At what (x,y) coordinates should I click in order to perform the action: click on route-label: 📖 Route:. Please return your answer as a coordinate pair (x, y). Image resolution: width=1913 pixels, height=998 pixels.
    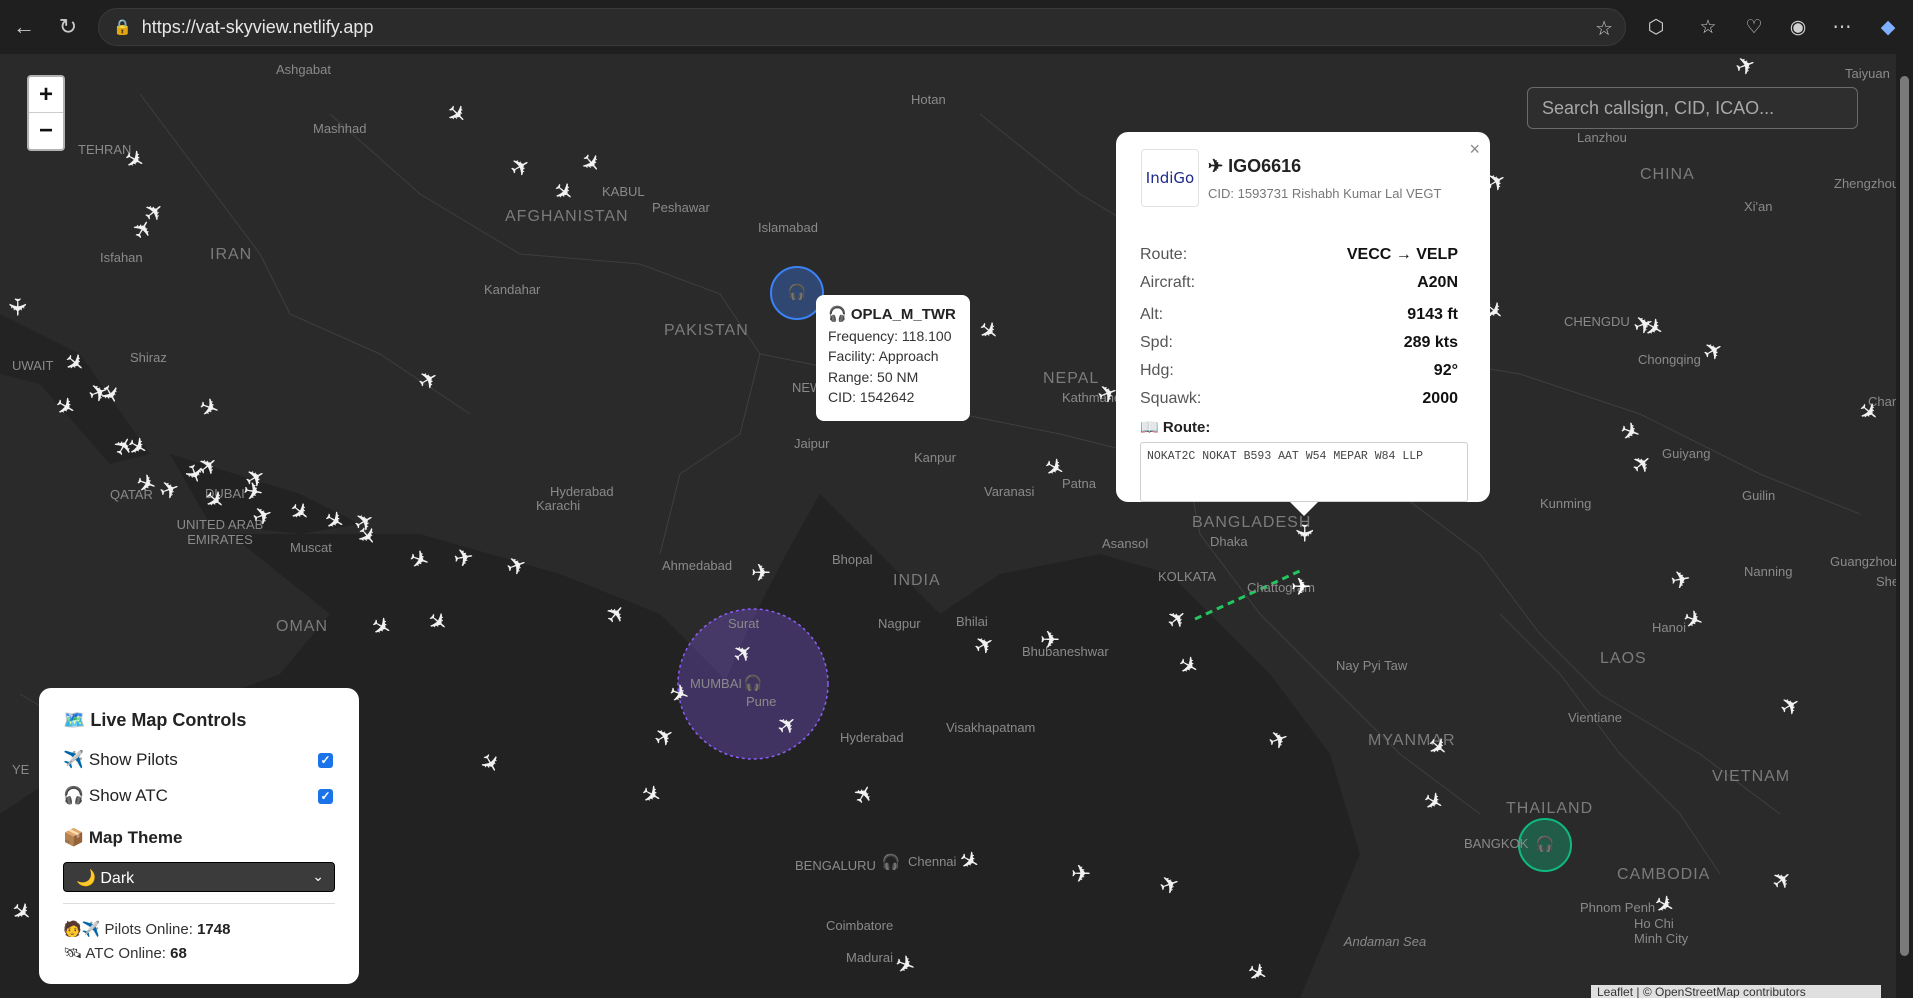
    Looking at the image, I should click on (1175, 427).